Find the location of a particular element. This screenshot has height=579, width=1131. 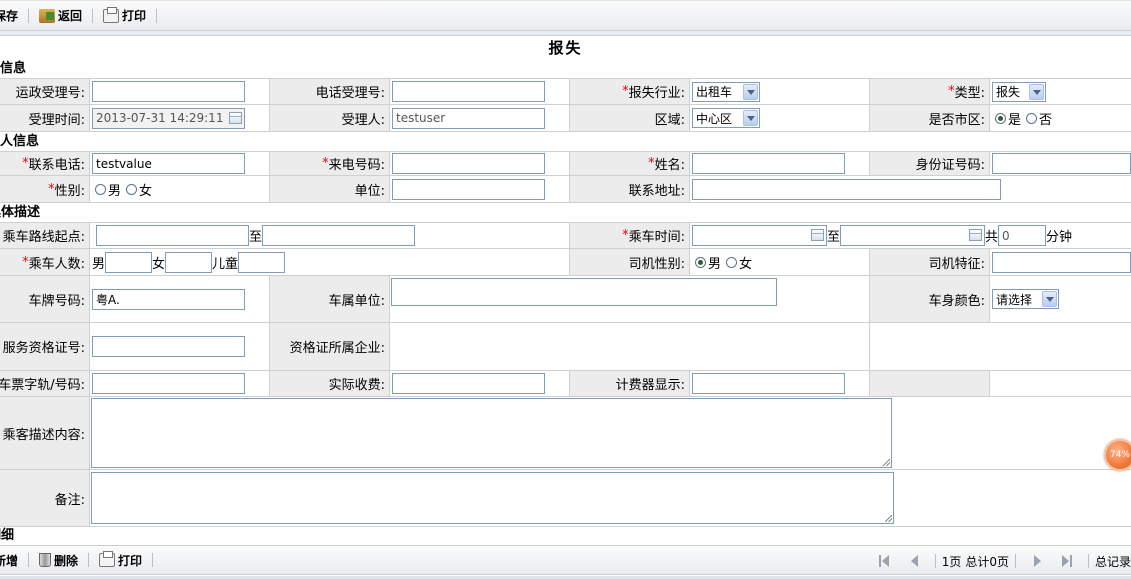

zoom-badge: 74% is located at coordinates (1117, 455).